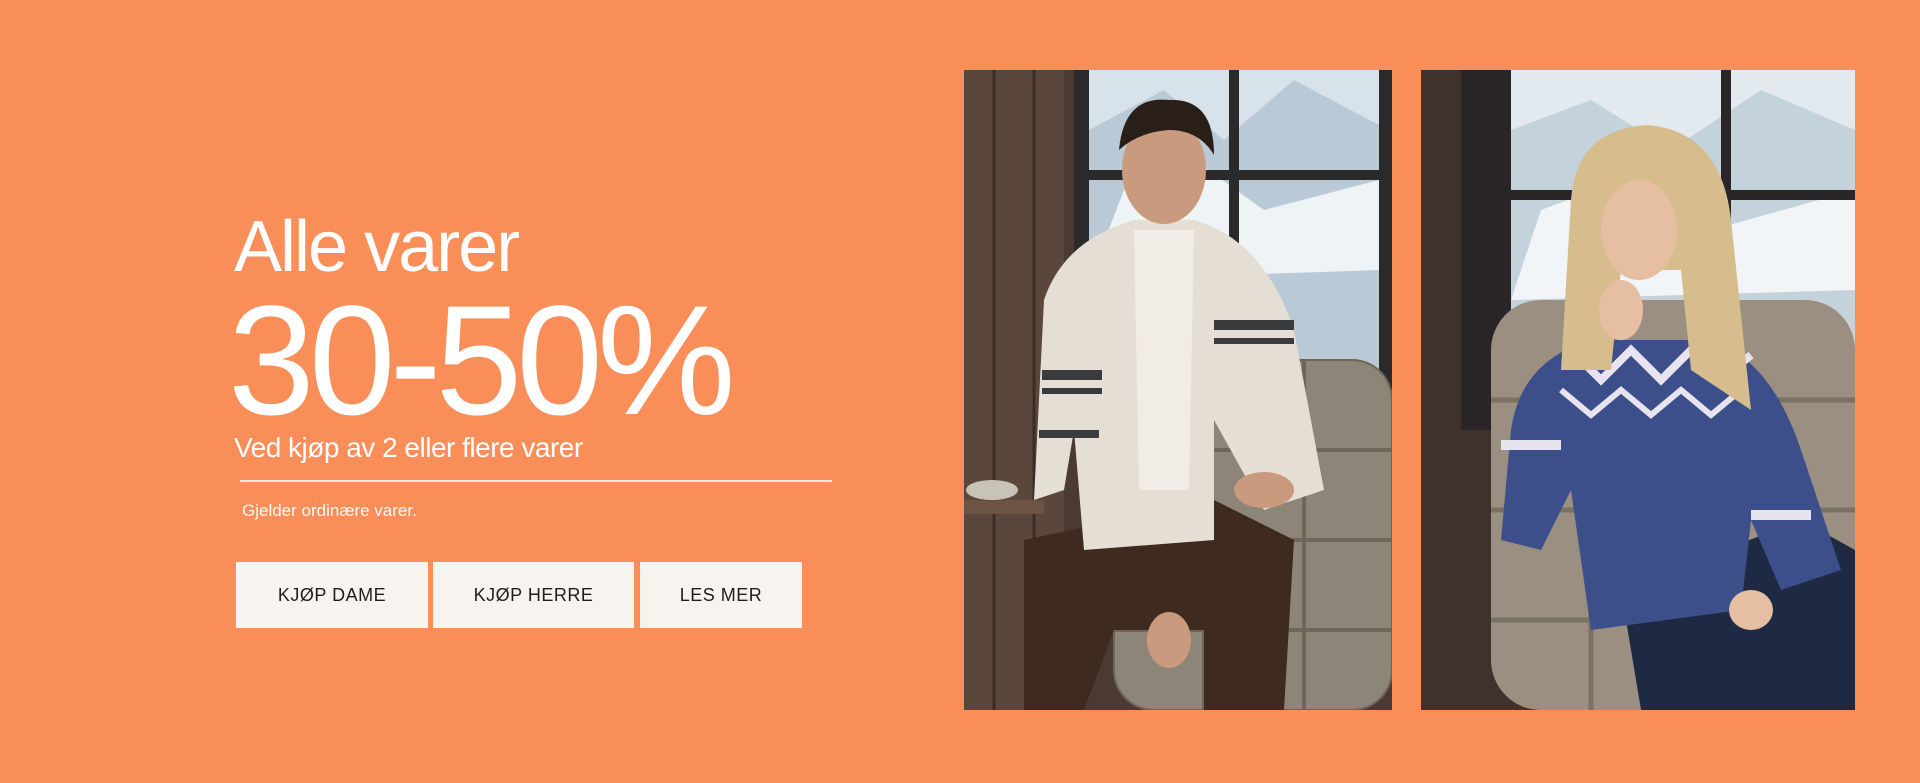 This screenshot has width=1920, height=783. Describe the element at coordinates (329, 510) in the screenshot. I see `promo-fineprint: Gjelder ordinære varer.` at that location.